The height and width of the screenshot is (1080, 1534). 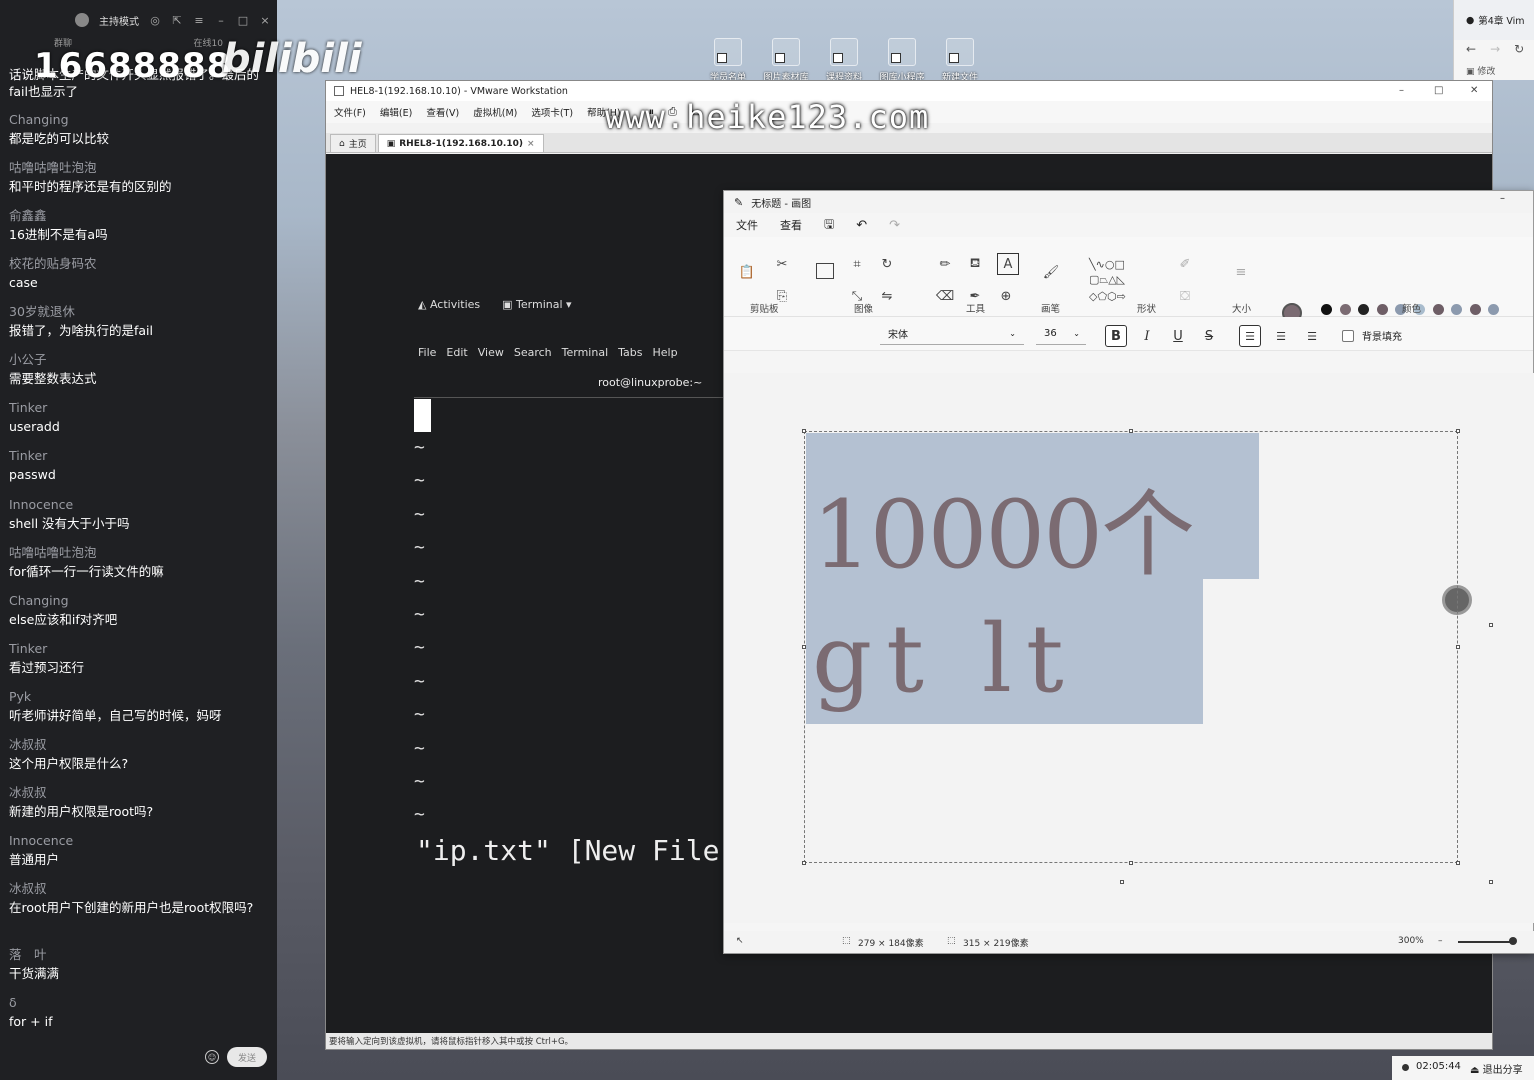 I want to click on rotate-icon: ↻, so click(x=887, y=264).